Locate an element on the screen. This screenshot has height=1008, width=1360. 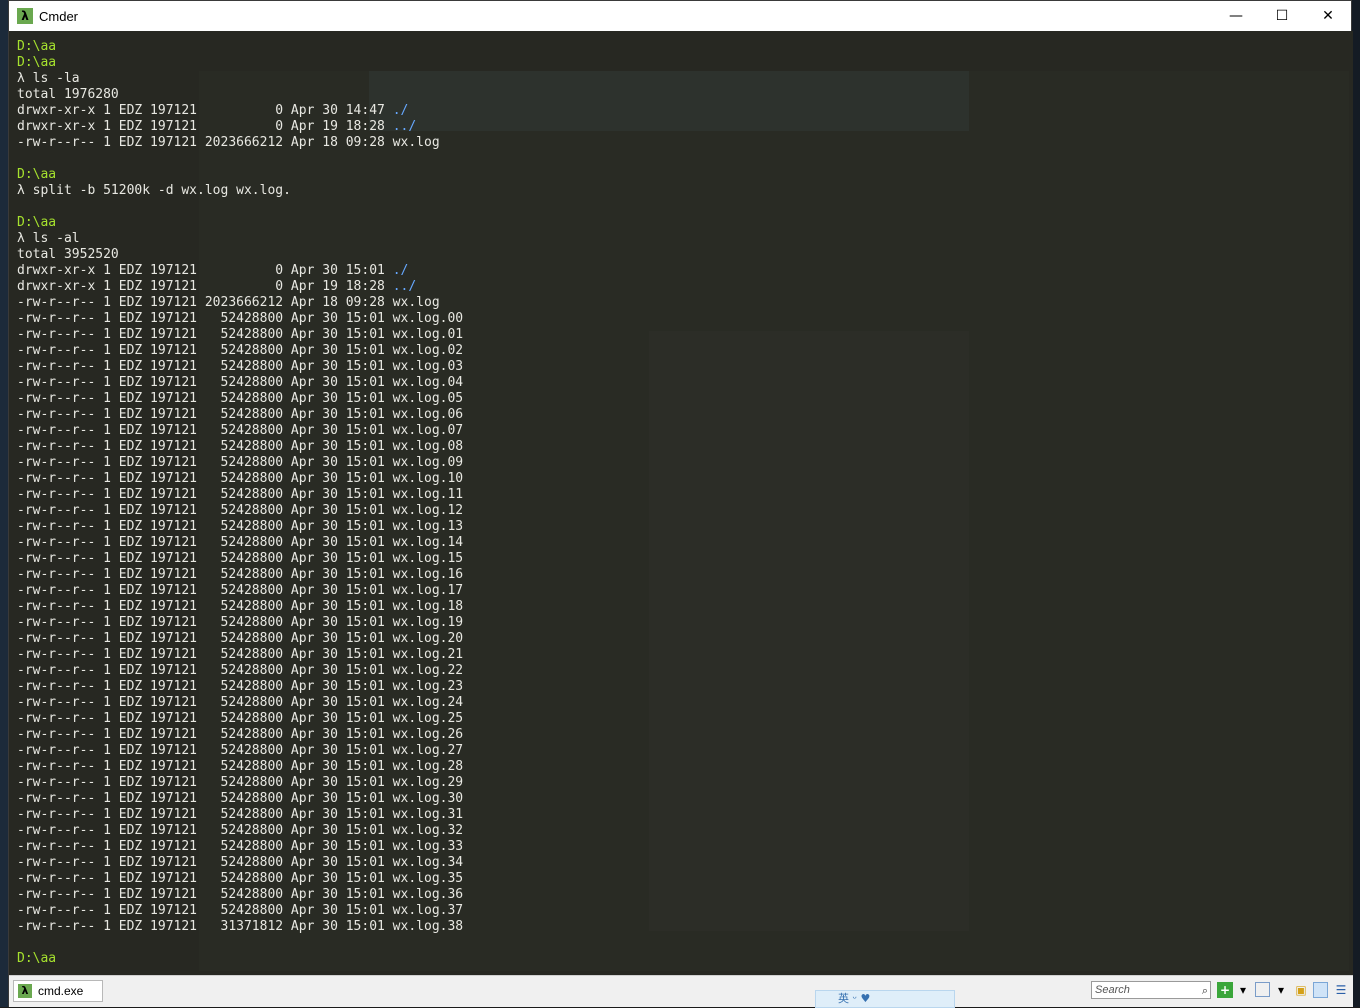
window-controls: — ☐ ✕ is located at coordinates (1282, 16).